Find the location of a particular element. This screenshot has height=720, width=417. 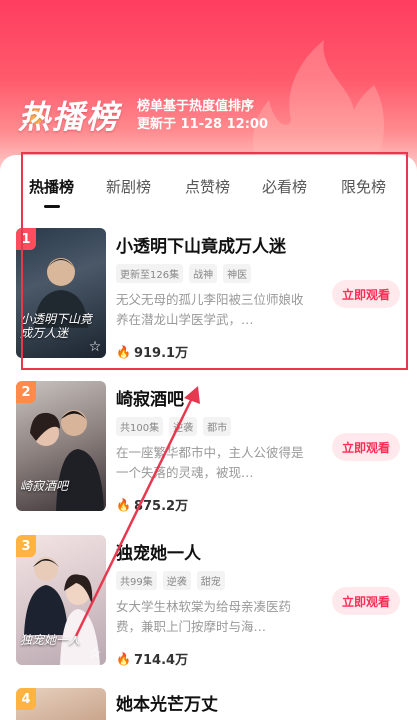

tag: 共100集 is located at coordinates (140, 426).